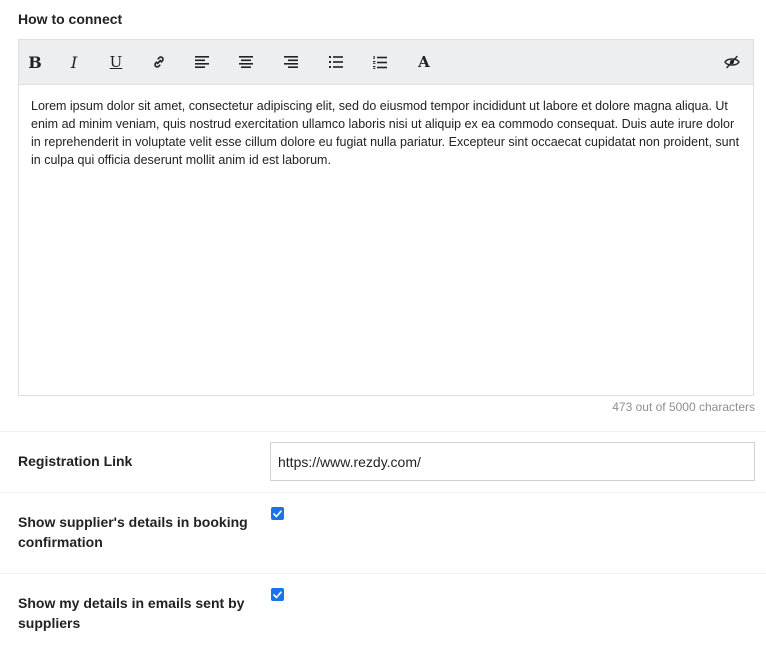 This screenshot has width=766, height=647. I want to click on supplier-details-checkbox, so click(277, 513).